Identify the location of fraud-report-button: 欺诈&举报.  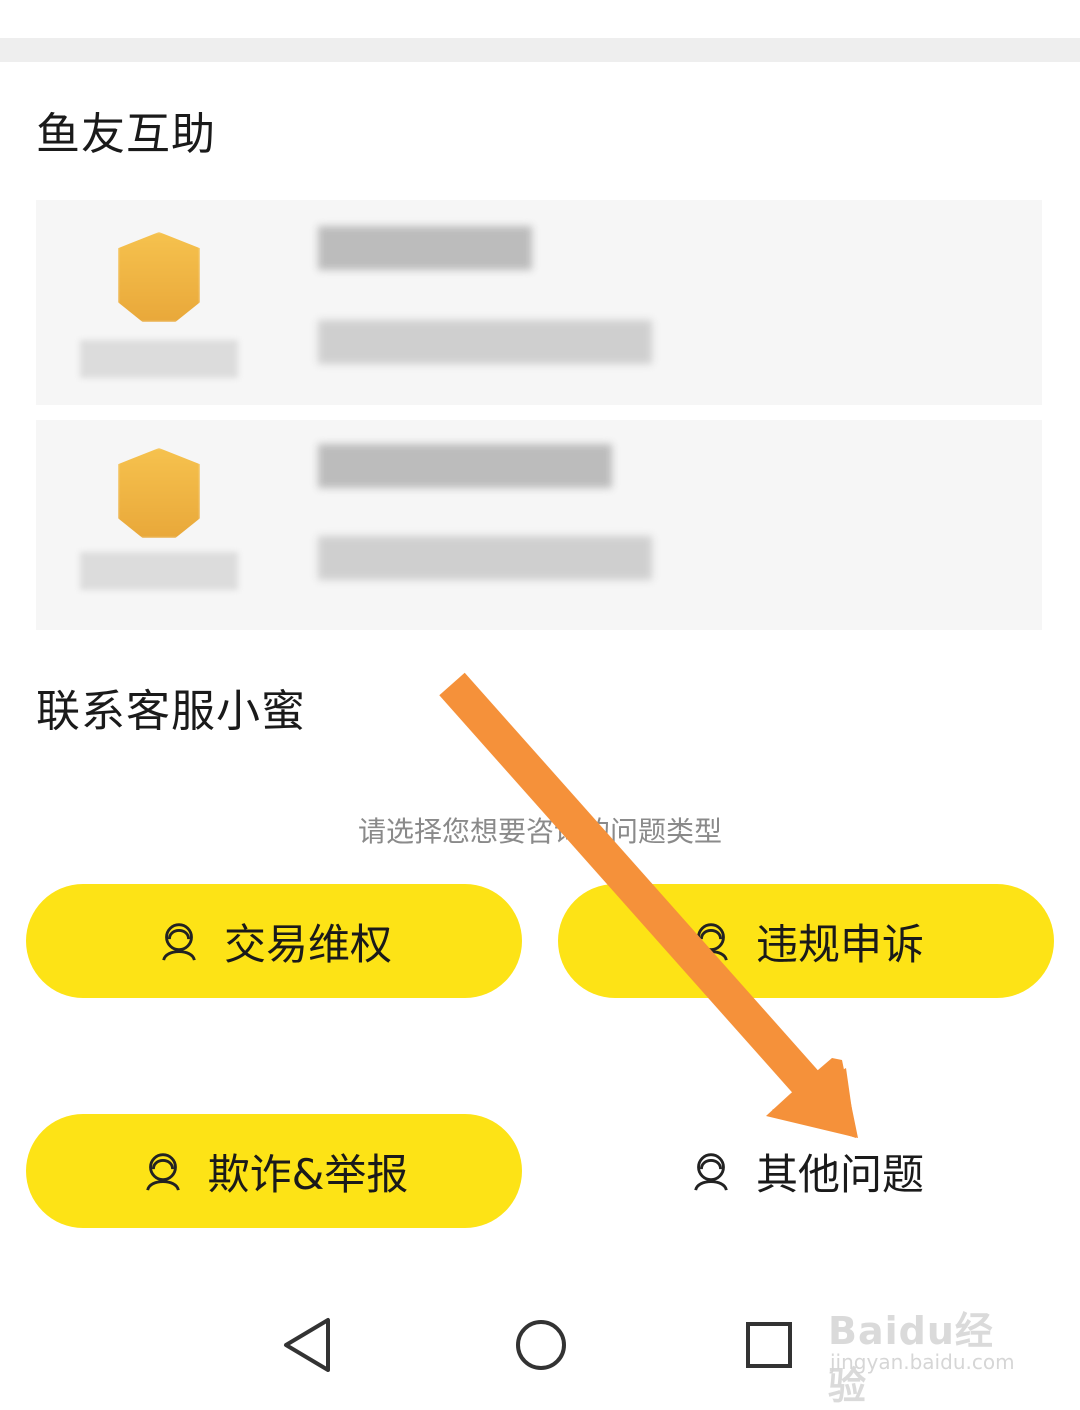
(274, 1171).